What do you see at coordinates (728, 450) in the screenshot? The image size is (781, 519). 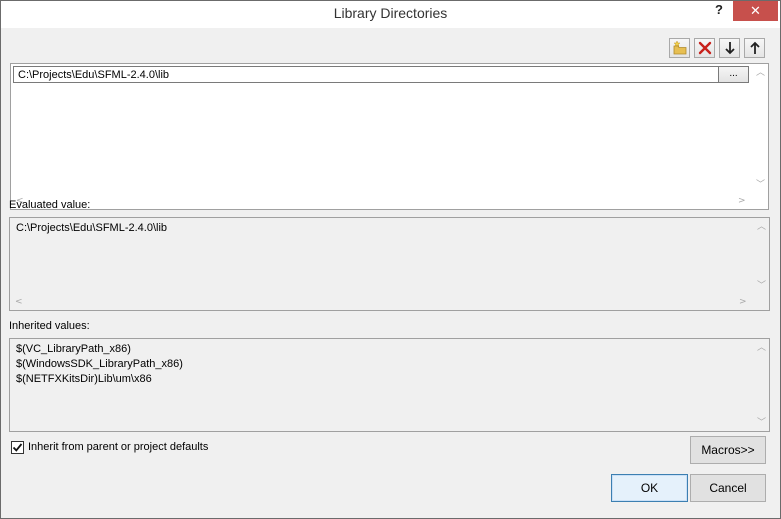 I see `macros-button: Macros>>` at bounding box center [728, 450].